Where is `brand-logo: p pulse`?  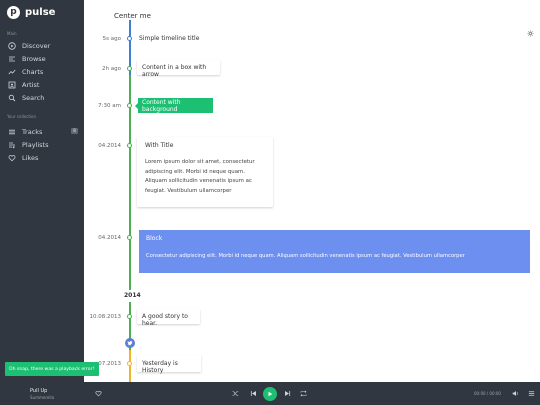 brand-logo: p pulse is located at coordinates (31, 12).